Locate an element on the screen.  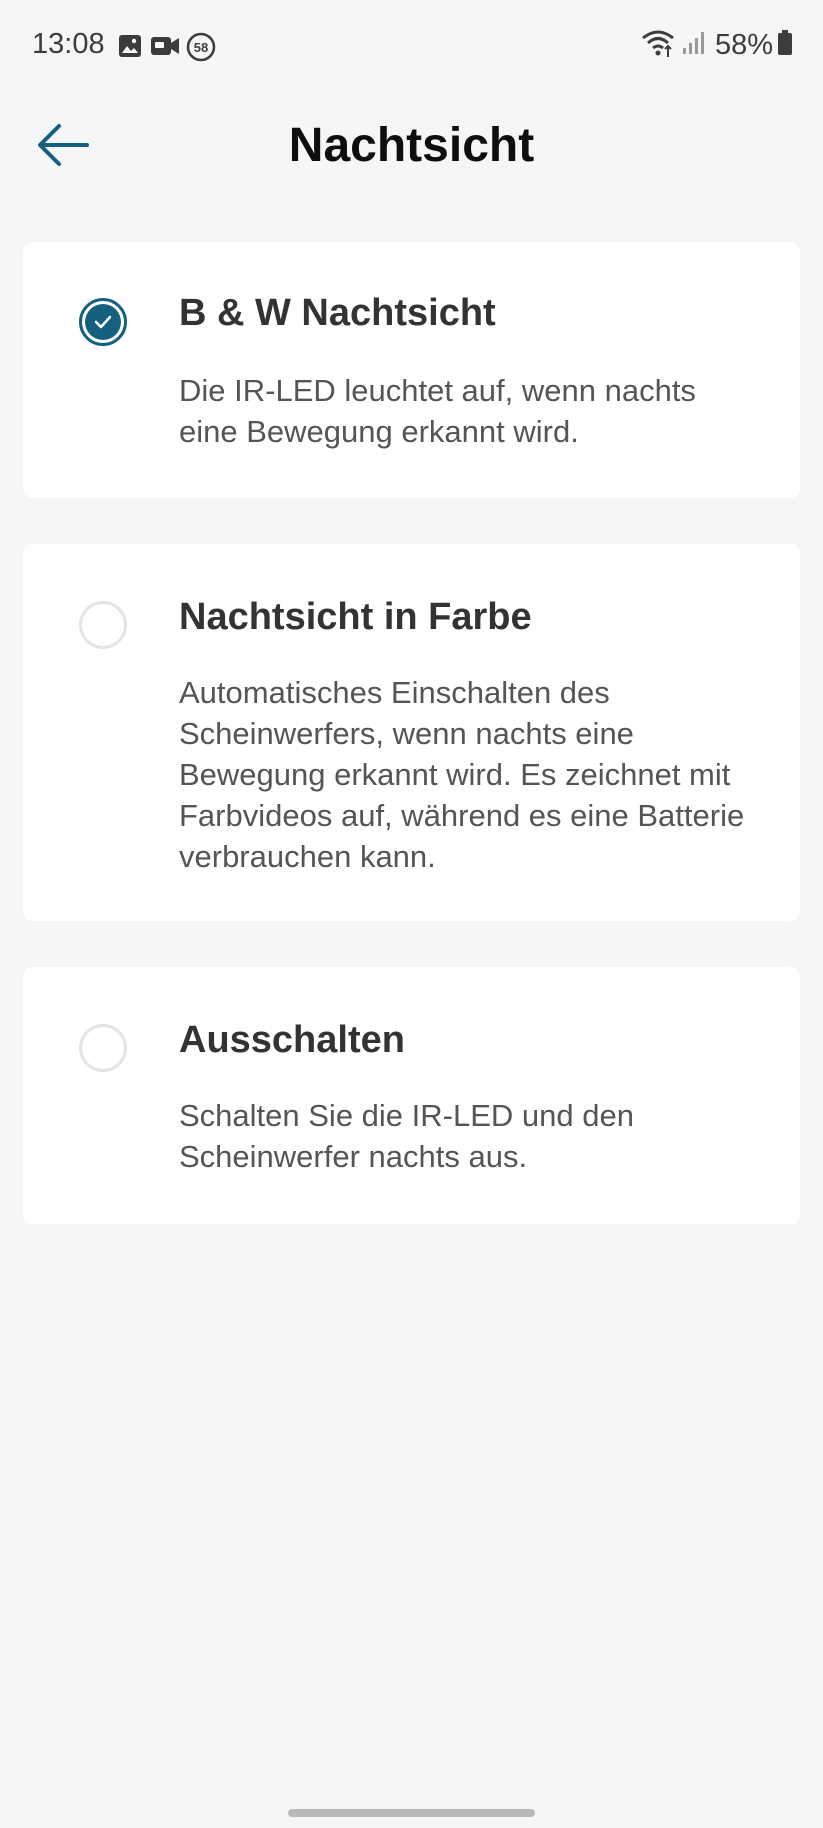
battery-percent: 58% is located at coordinates (743, 45).